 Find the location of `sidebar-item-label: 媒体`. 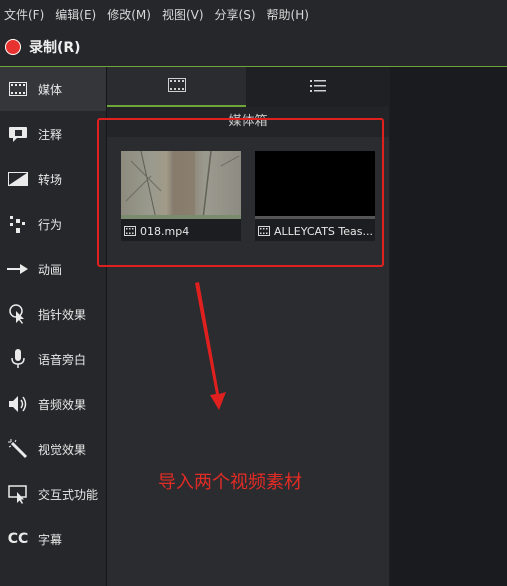

sidebar-item-label: 媒体 is located at coordinates (50, 89).